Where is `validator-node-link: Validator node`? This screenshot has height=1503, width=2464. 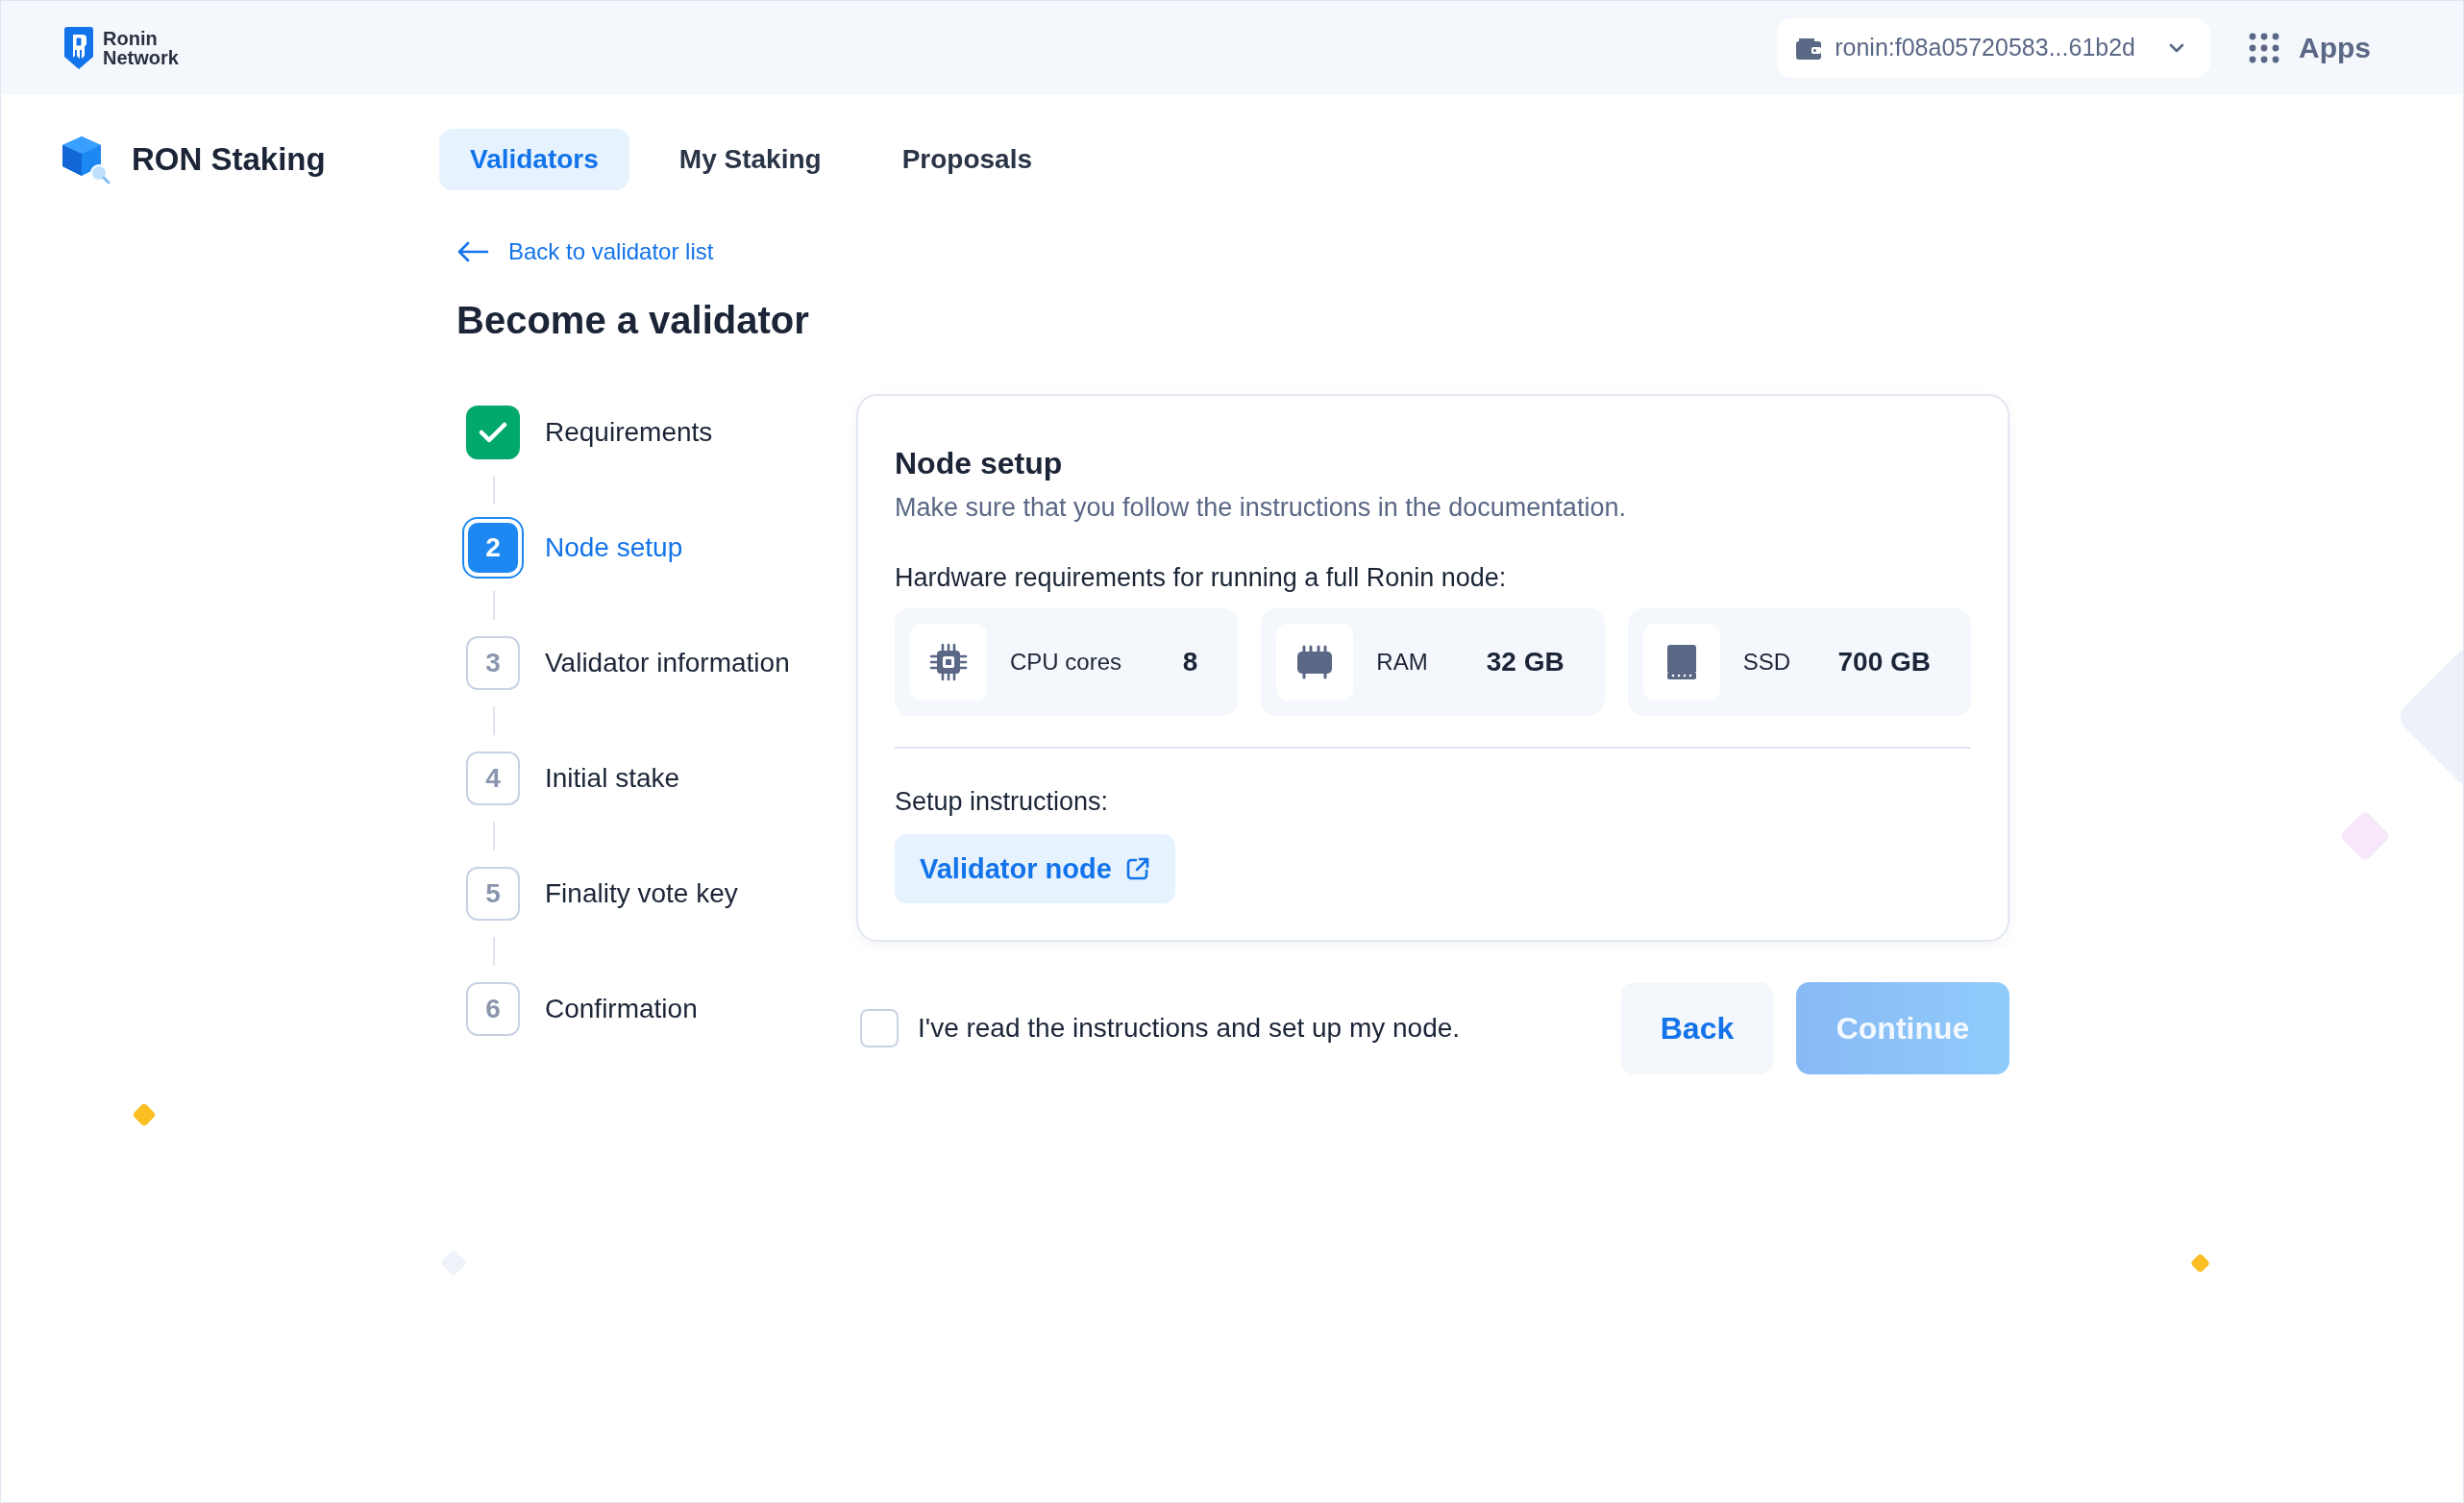 validator-node-link: Validator node is located at coordinates (1035, 868).